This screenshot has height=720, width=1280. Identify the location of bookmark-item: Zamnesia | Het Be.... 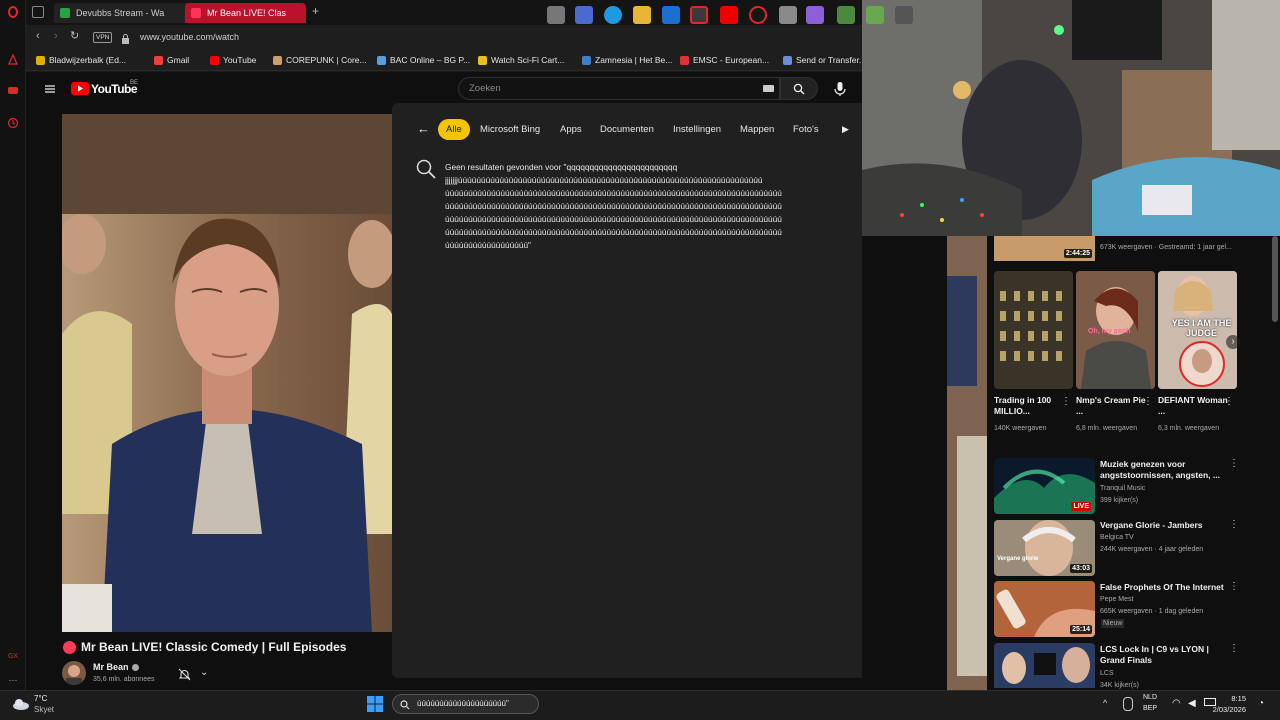
(627, 60).